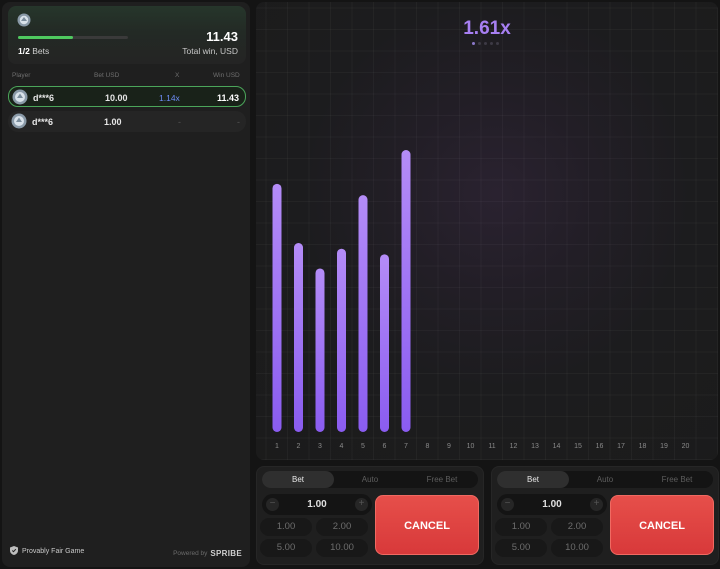  Describe the element at coordinates (113, 122) in the screenshot. I see `bet-amount: 1.00` at that location.